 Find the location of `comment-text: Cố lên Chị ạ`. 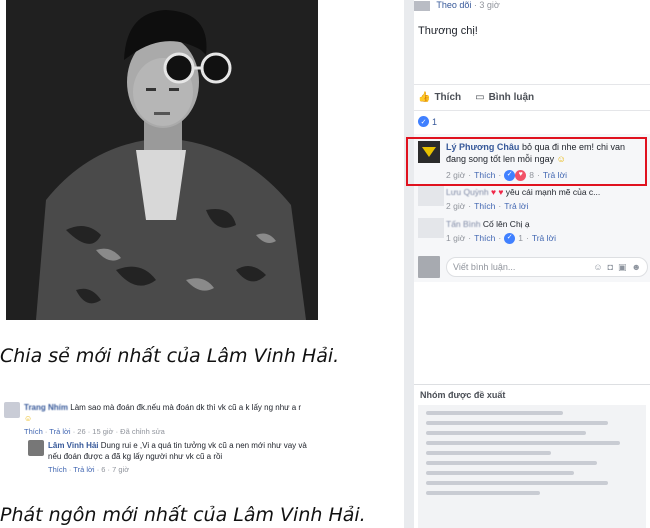

comment-text: Cố lên Chị ạ is located at coordinates (506, 224).